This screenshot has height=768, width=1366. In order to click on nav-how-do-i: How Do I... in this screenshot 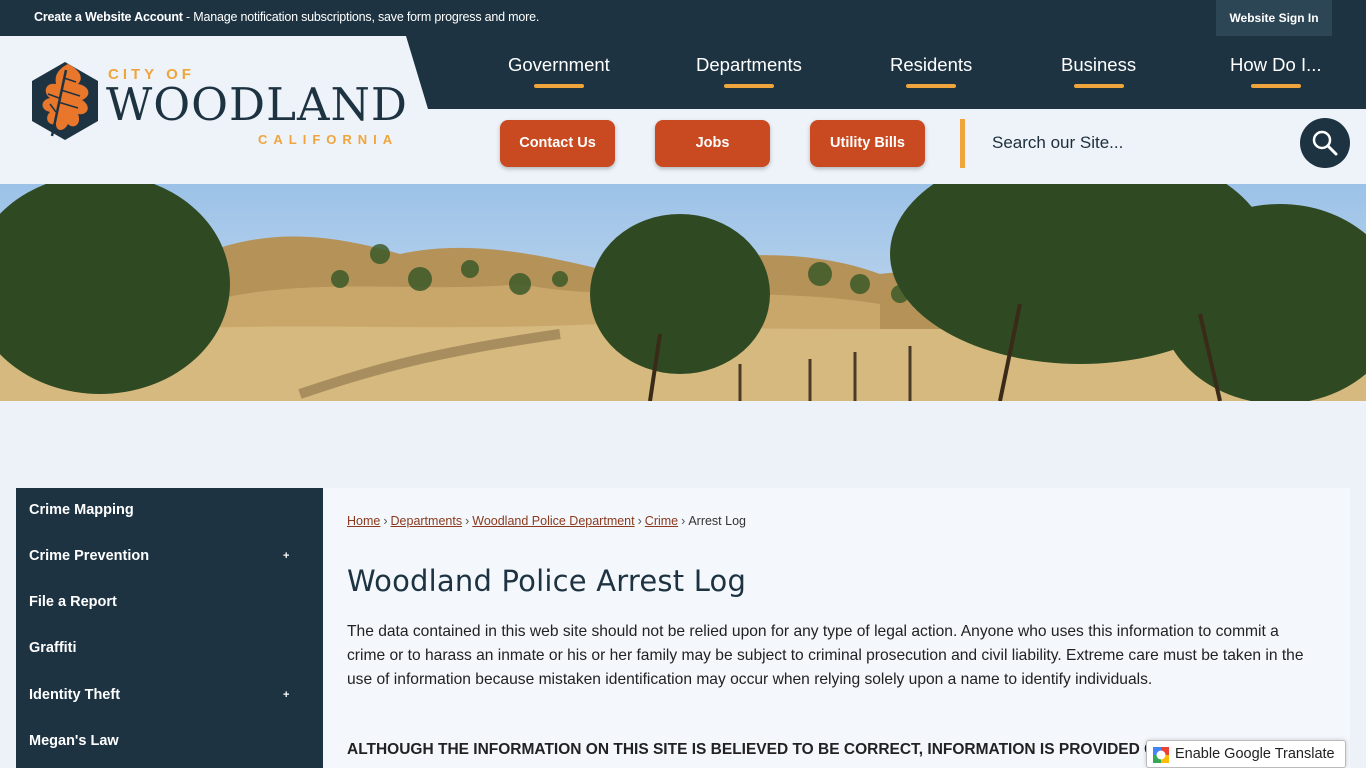, I will do `click(1276, 71)`.